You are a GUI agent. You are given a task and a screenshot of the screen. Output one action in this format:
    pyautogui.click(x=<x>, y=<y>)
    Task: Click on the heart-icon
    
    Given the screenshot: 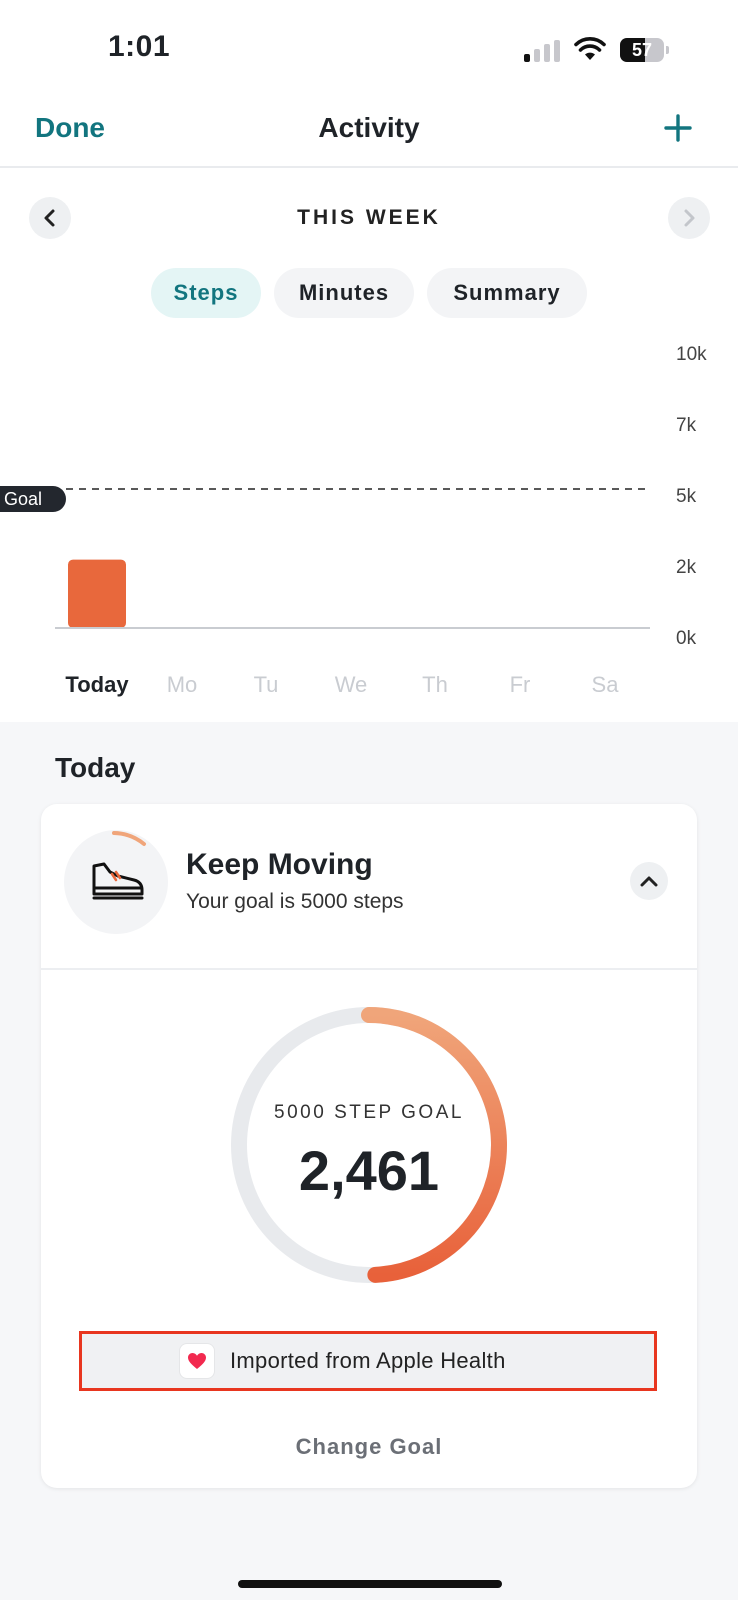 What is the action you would take?
    pyautogui.click(x=197, y=1361)
    